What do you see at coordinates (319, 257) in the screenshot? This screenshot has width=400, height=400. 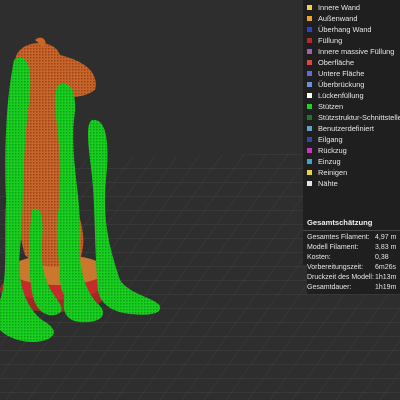 I see `summary-label: Kosten:` at bounding box center [319, 257].